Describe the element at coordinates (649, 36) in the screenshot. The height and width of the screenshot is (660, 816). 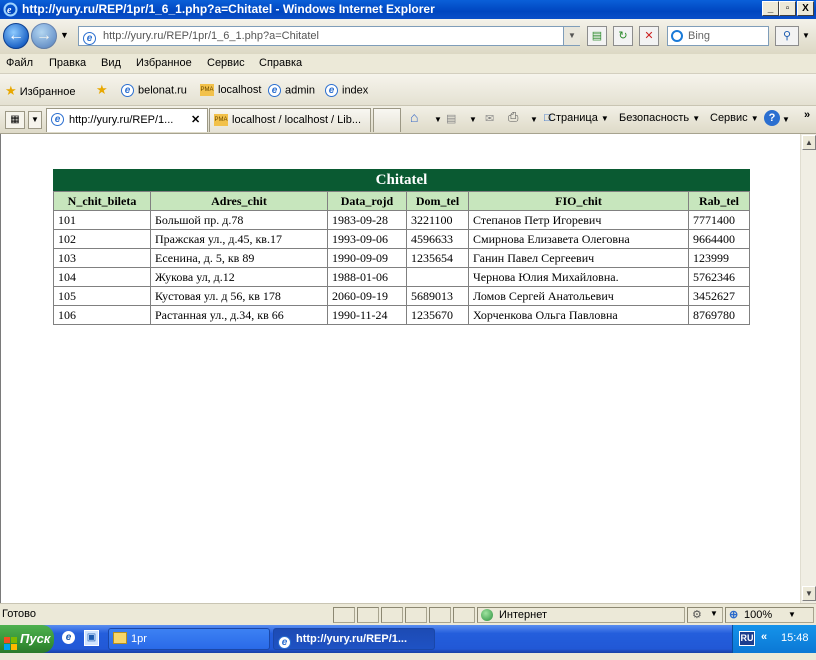
I see `stop-icon: ✕` at that location.